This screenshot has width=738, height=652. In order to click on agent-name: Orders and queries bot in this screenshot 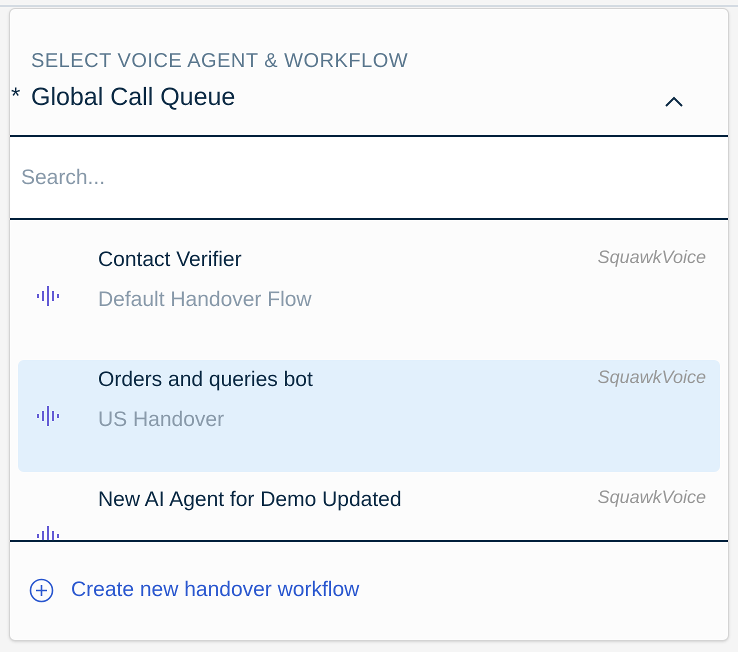, I will do `click(205, 380)`.